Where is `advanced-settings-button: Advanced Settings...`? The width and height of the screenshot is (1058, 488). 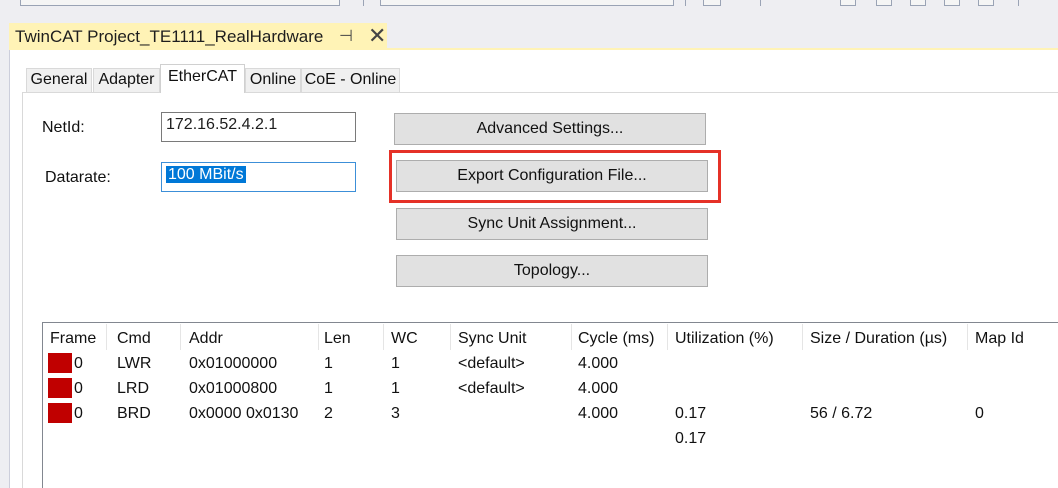 advanced-settings-button: Advanced Settings... is located at coordinates (550, 129).